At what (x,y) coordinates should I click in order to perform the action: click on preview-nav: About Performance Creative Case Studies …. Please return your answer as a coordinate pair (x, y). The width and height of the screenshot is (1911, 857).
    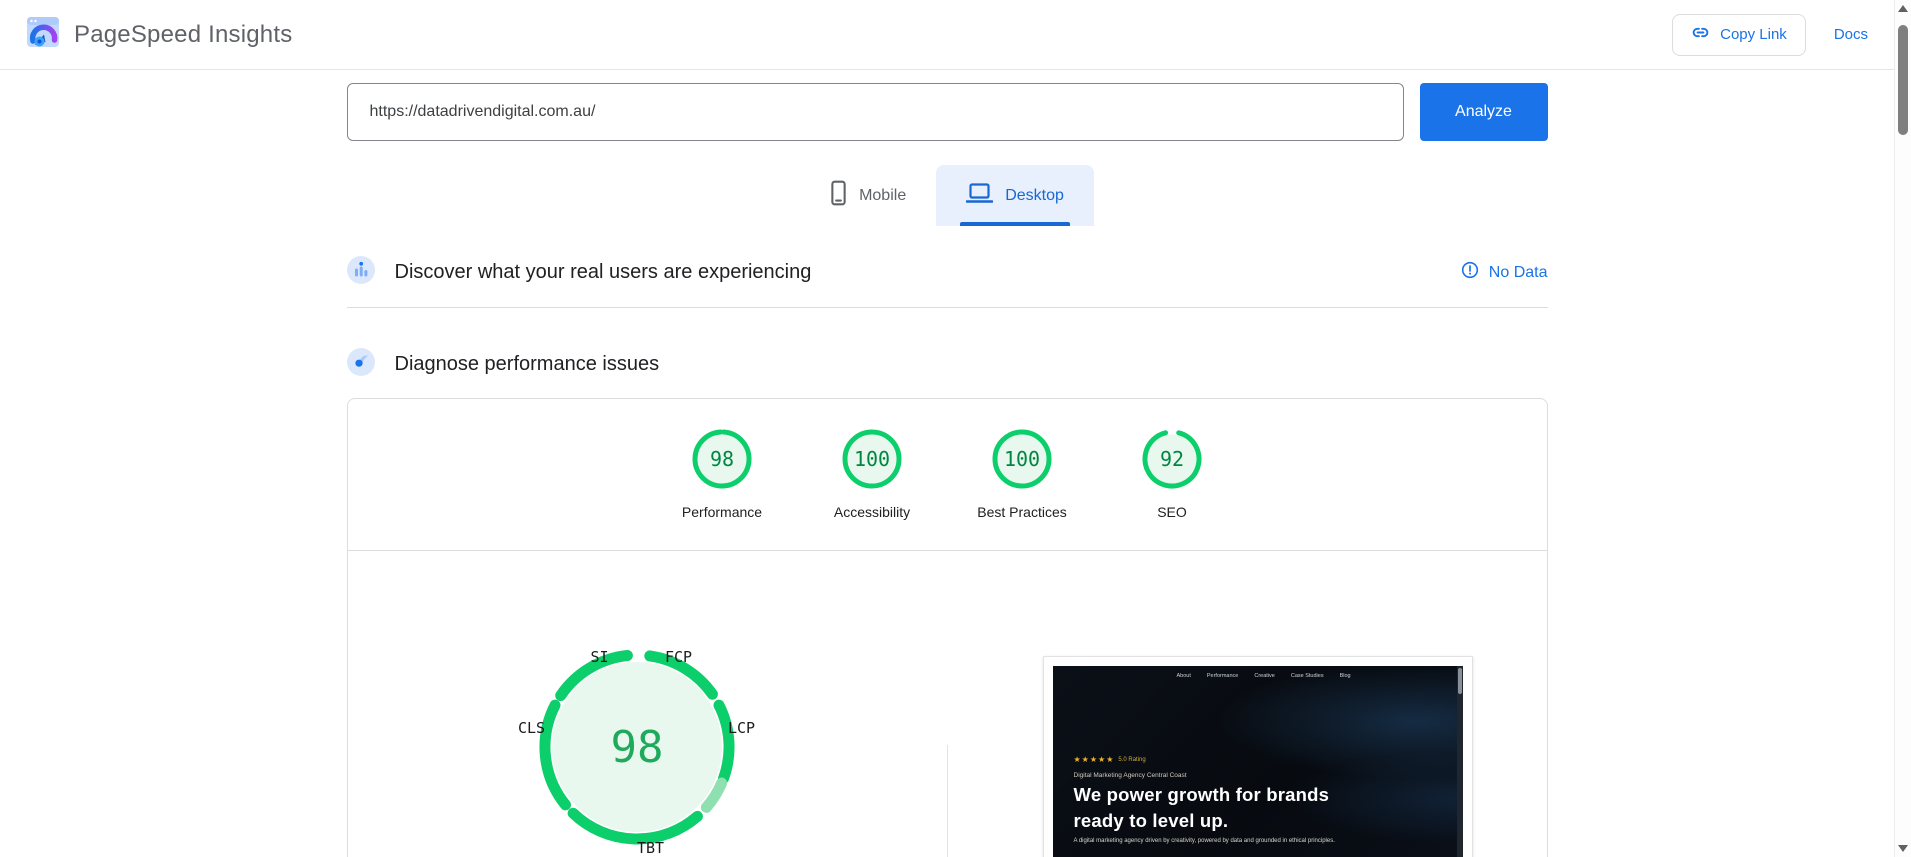
    Looking at the image, I should click on (1264, 676).